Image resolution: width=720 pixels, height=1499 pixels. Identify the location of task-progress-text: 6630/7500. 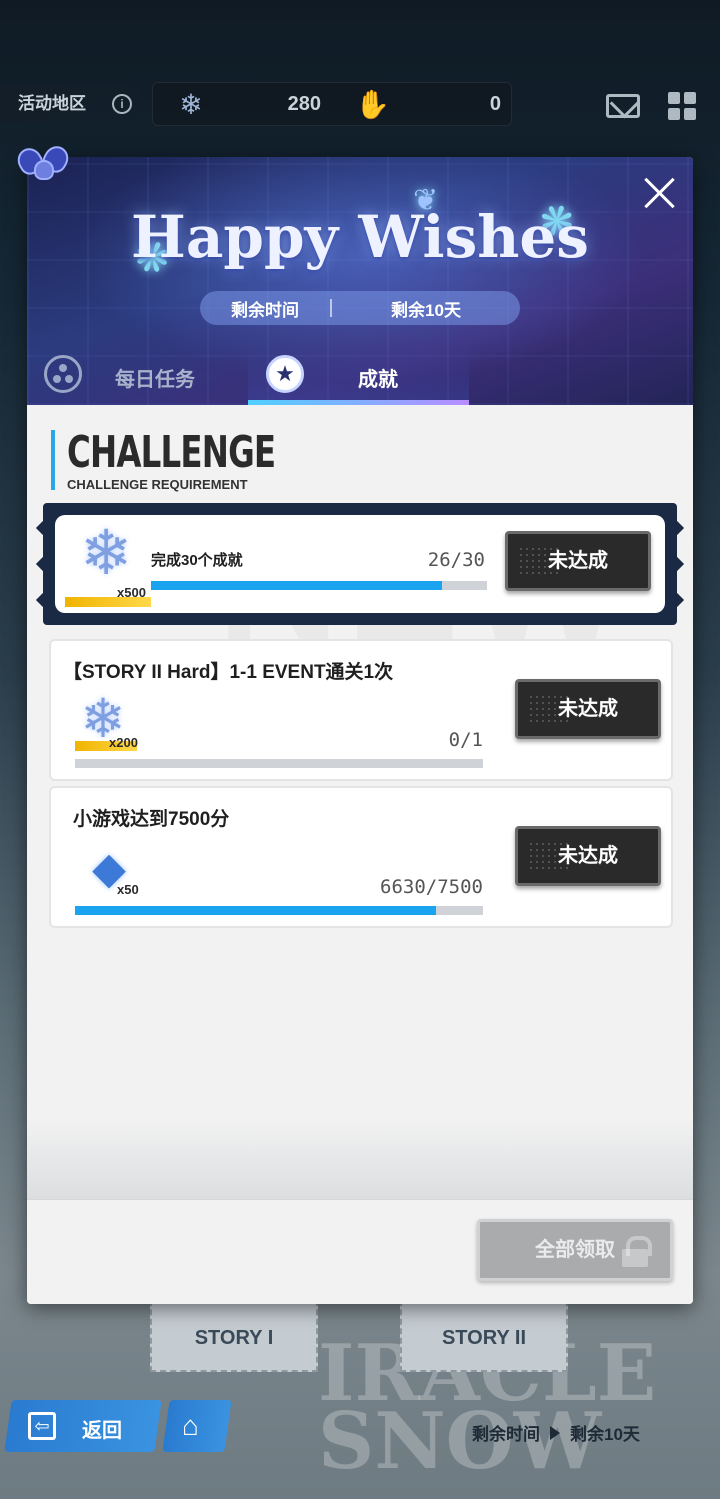
(431, 887).